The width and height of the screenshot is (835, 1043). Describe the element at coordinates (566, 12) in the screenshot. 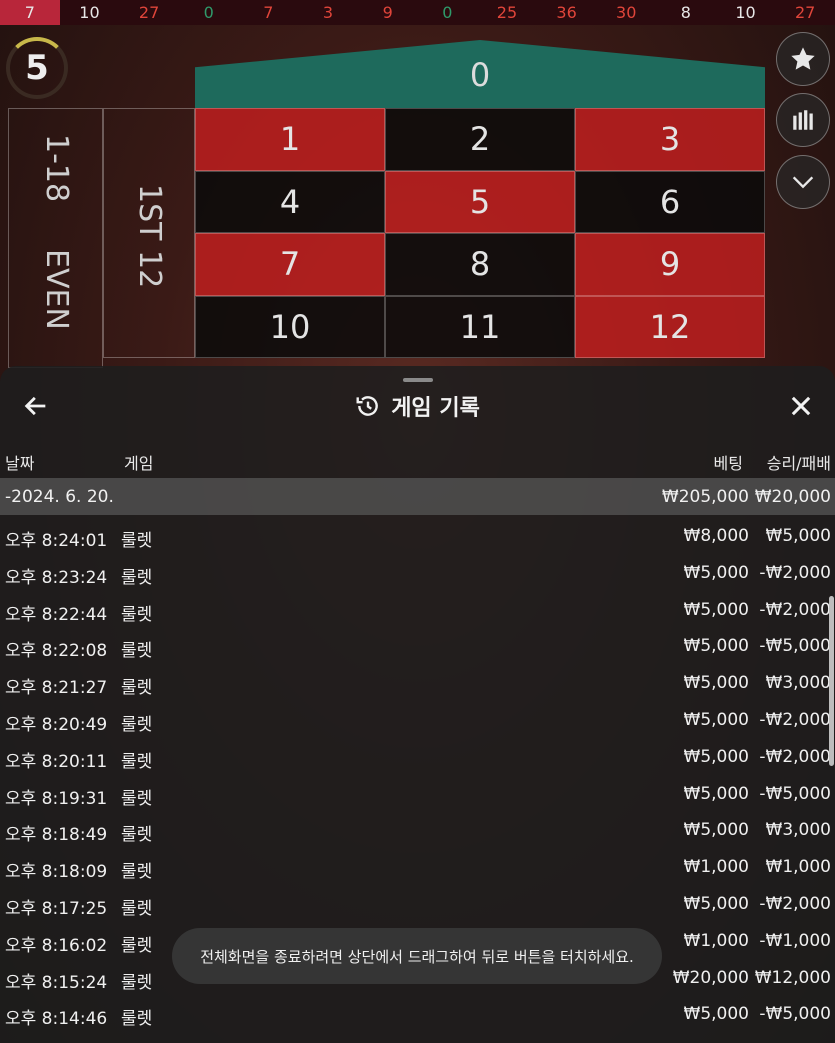

I see `history-result: 36` at that location.